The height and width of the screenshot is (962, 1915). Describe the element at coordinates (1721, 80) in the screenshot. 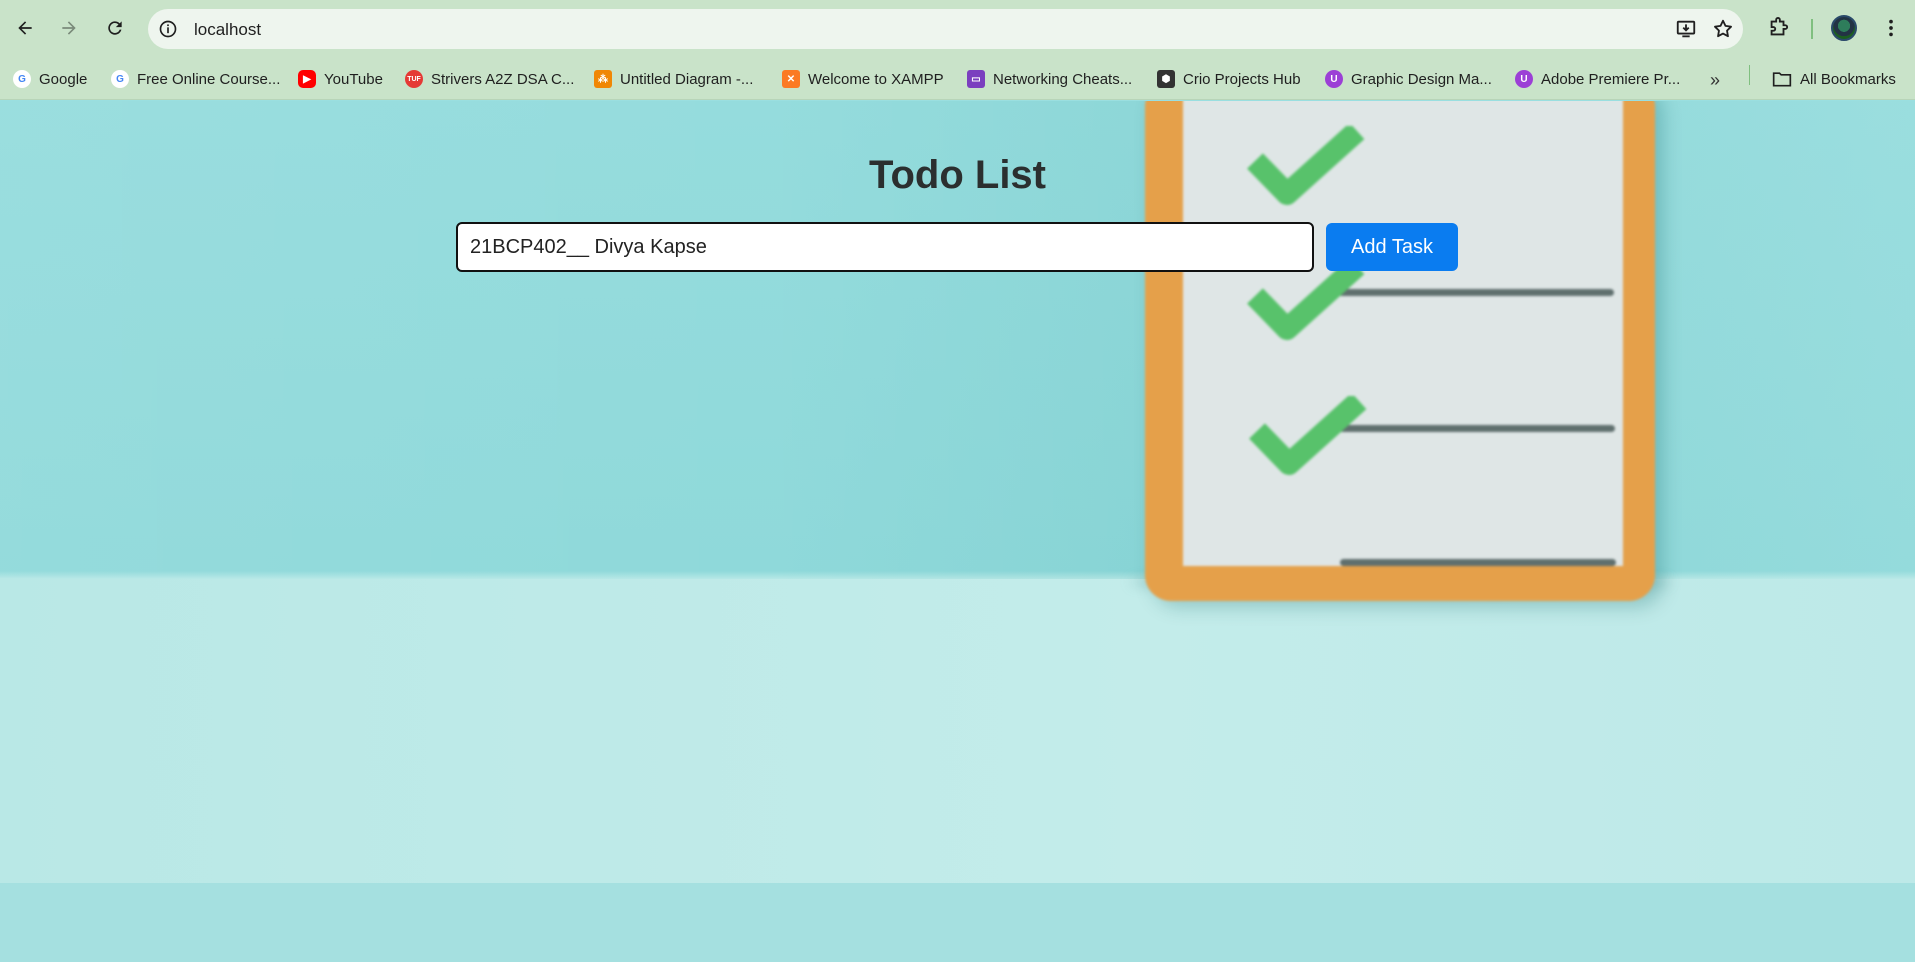

I see `chevron-double-right-icon: »` at that location.